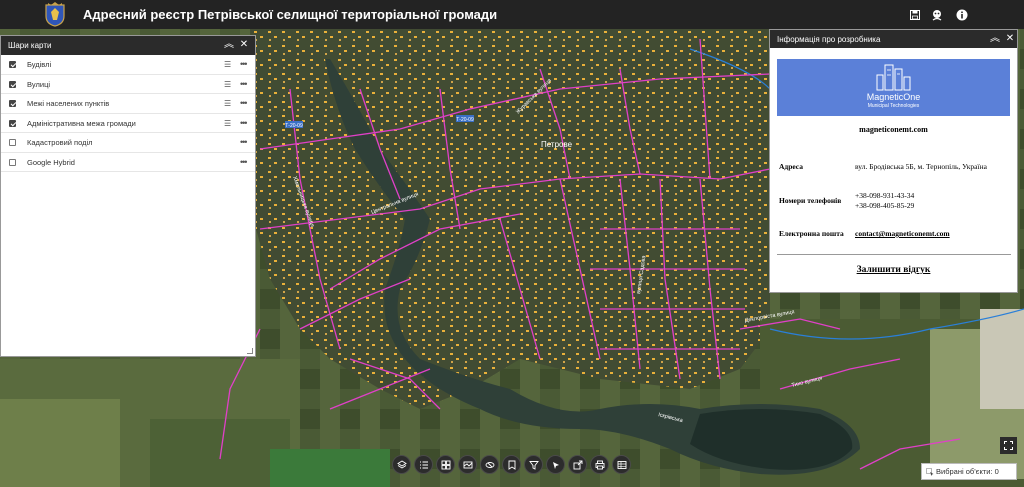 This screenshot has width=1024, height=487. I want to click on print-icon, so click(599, 464).